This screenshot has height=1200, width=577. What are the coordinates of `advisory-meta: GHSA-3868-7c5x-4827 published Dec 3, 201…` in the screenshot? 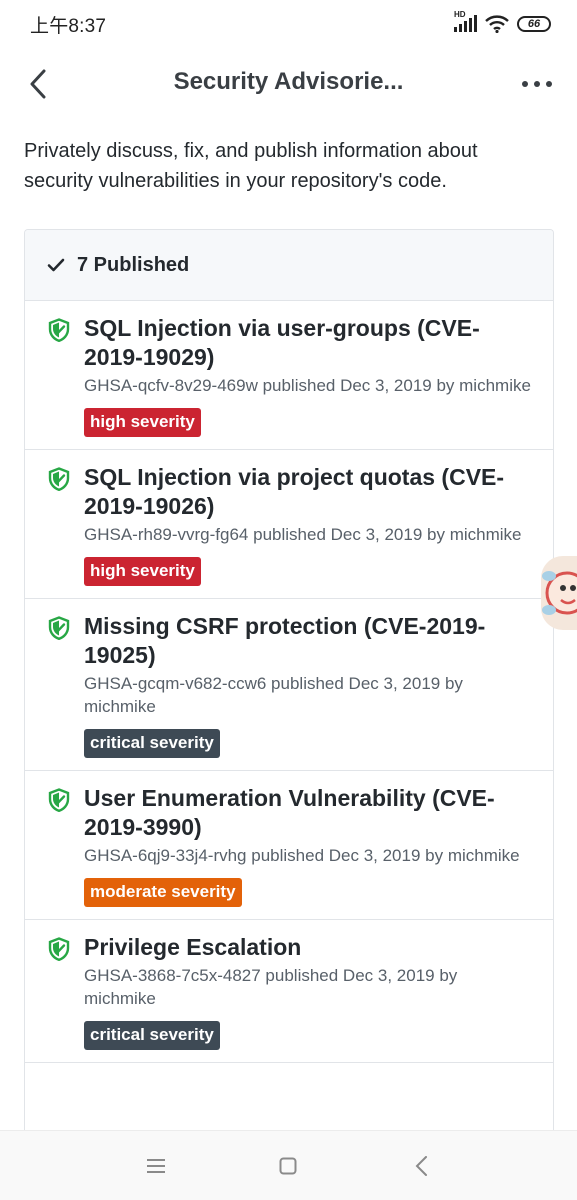 It's located at (271, 987).